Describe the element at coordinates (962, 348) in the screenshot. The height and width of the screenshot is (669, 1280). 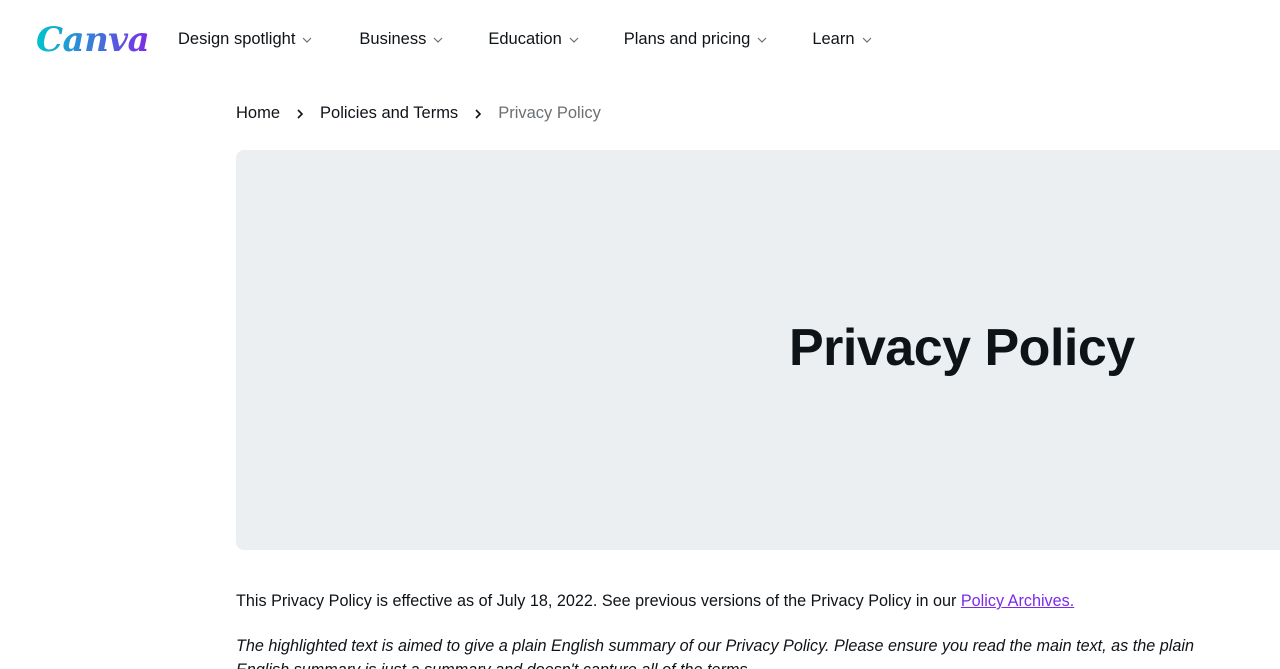
I see `page-title: Privacy Policy` at that location.